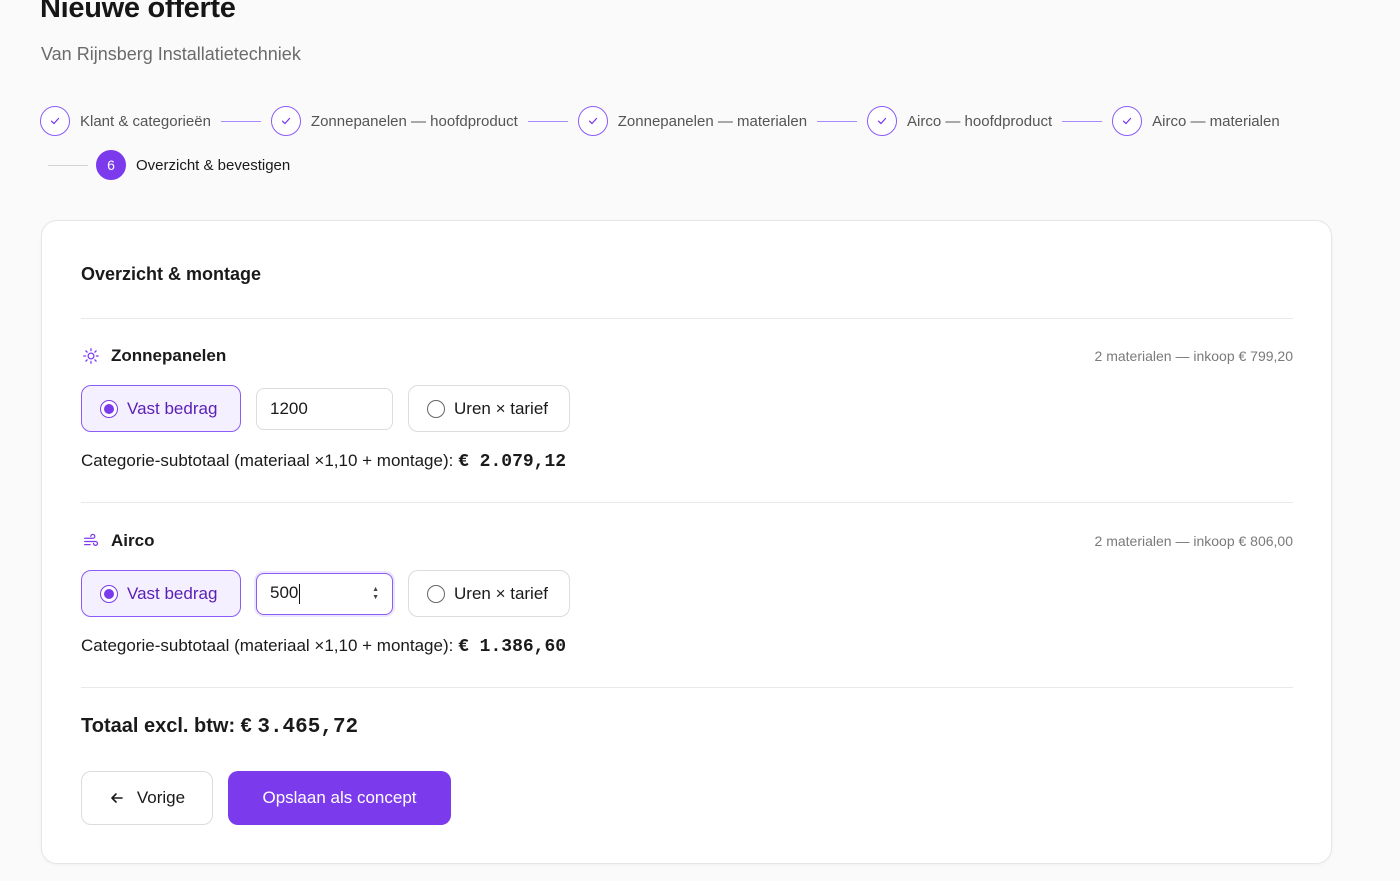 The height and width of the screenshot is (881, 1400). Describe the element at coordinates (91, 541) in the screenshot. I see `wind-icon` at that location.